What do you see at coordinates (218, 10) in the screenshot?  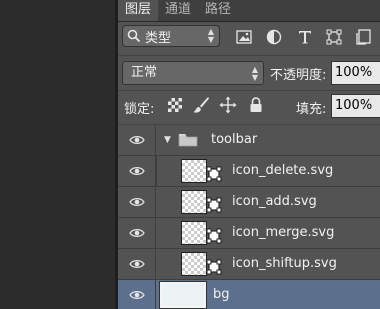 I see `tab-paths: 路径` at bounding box center [218, 10].